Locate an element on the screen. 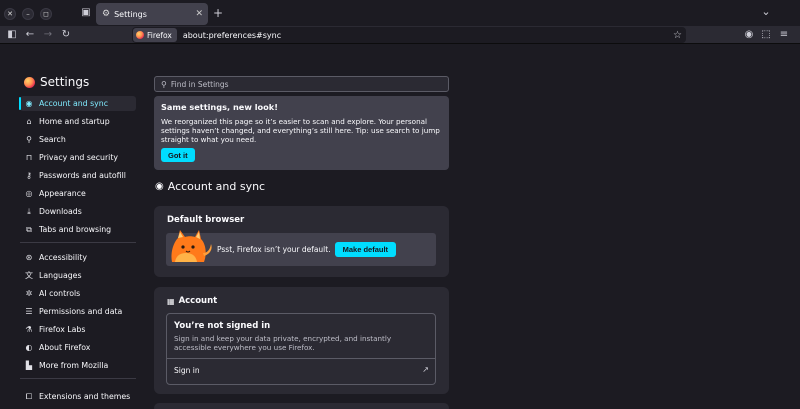 This screenshot has width=800, height=409. extensions-puzzle-icon: ⬚ is located at coordinates (766, 35).